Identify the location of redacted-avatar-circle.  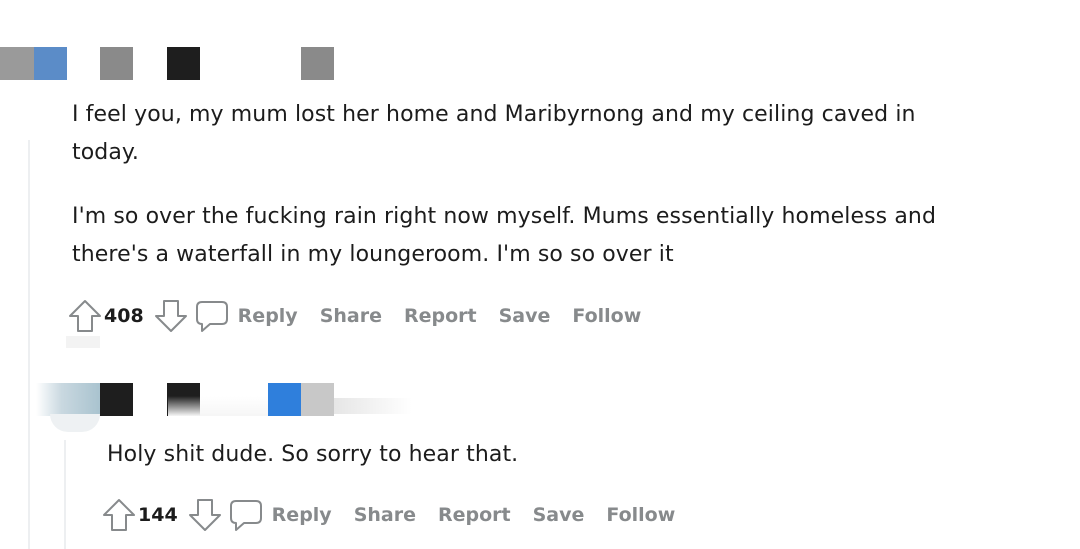
(75, 423).